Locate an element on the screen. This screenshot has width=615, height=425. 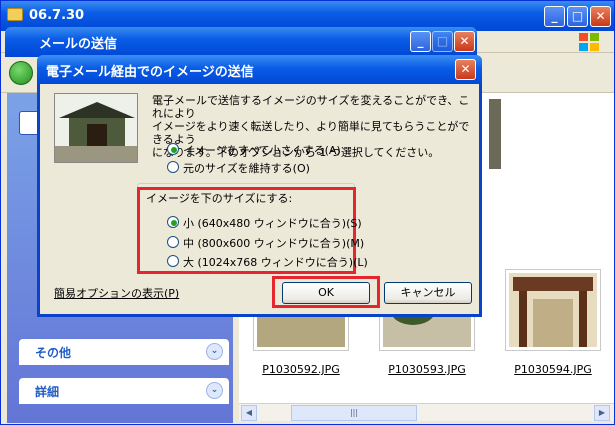
radio-shrink-all-label: イメージをすべて小さくする(A) is located at coordinates (262, 150).